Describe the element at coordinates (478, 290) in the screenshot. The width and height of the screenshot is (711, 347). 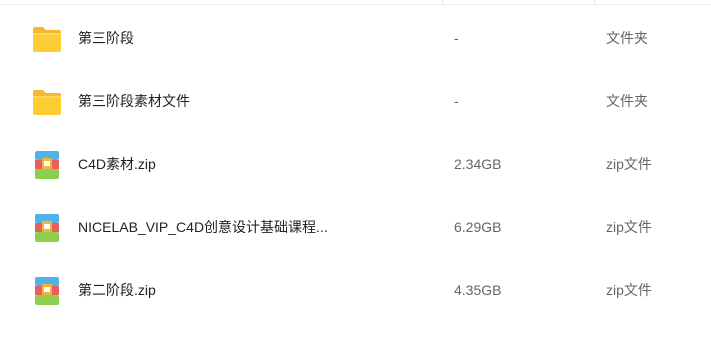
I see `file-size: 4.35GB` at that location.